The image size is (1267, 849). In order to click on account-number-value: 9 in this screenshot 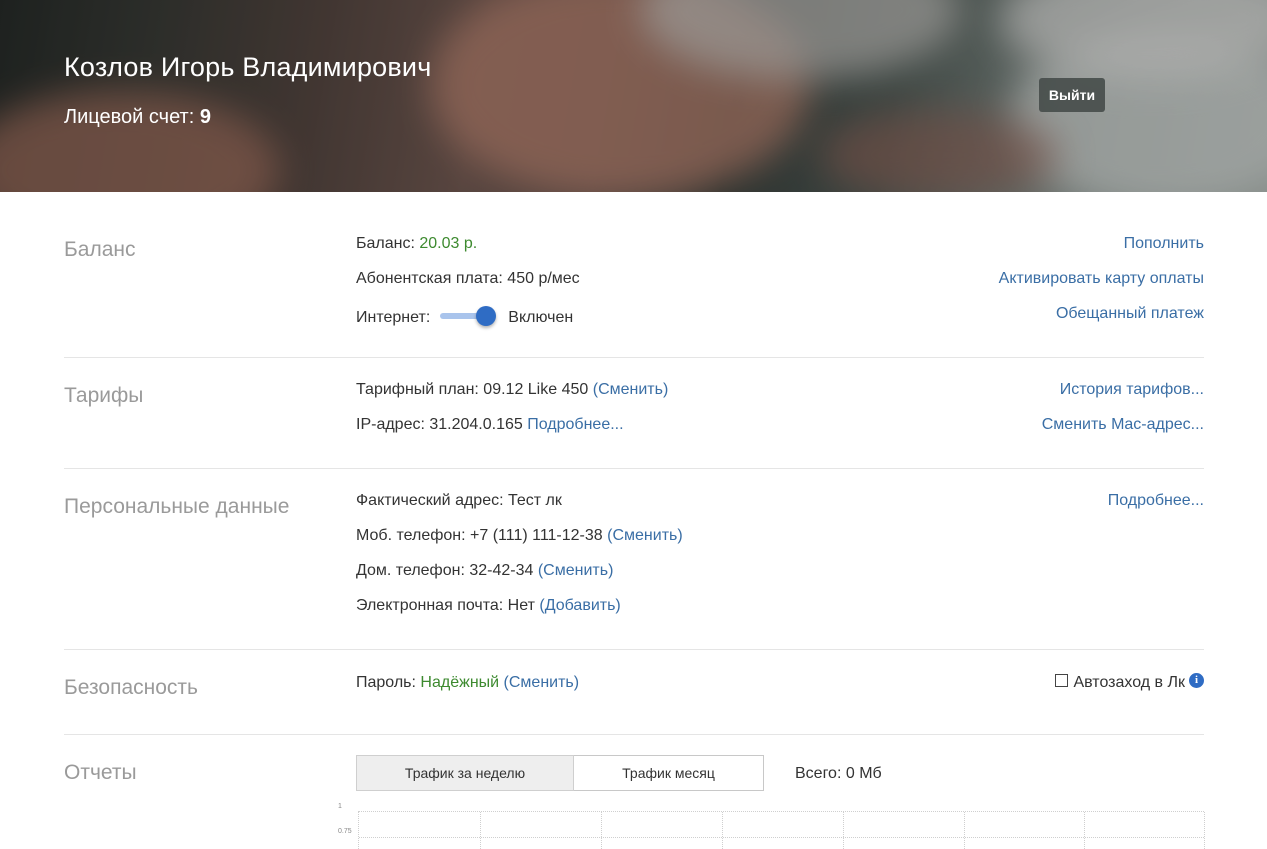, I will do `click(205, 117)`.